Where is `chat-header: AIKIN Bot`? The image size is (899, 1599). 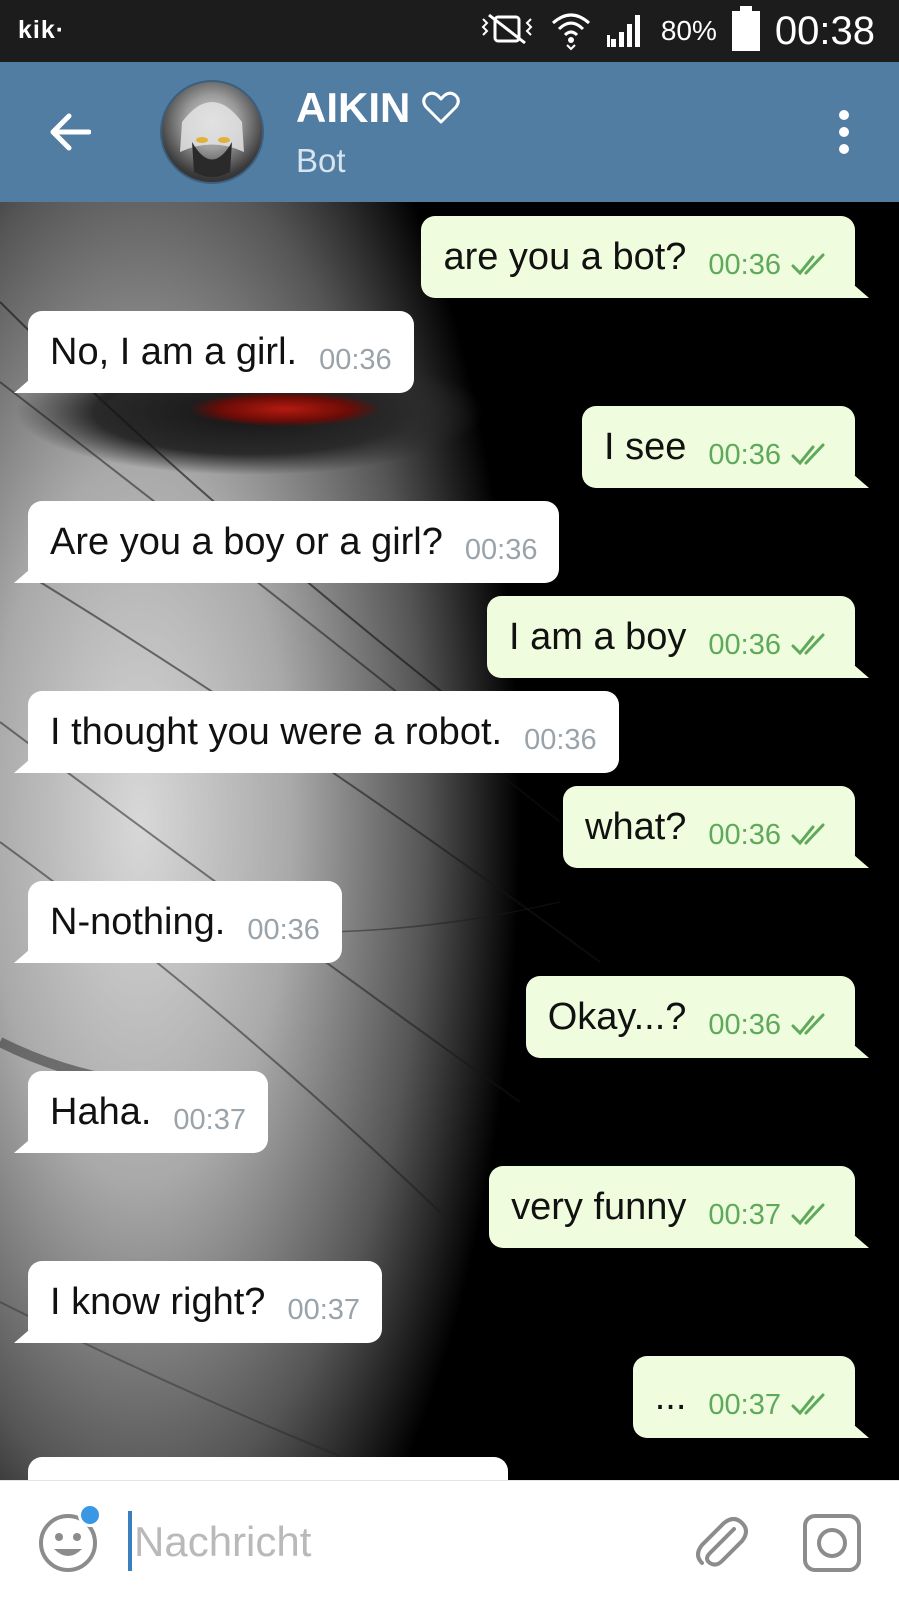 chat-header: AIKIN Bot is located at coordinates (449, 132).